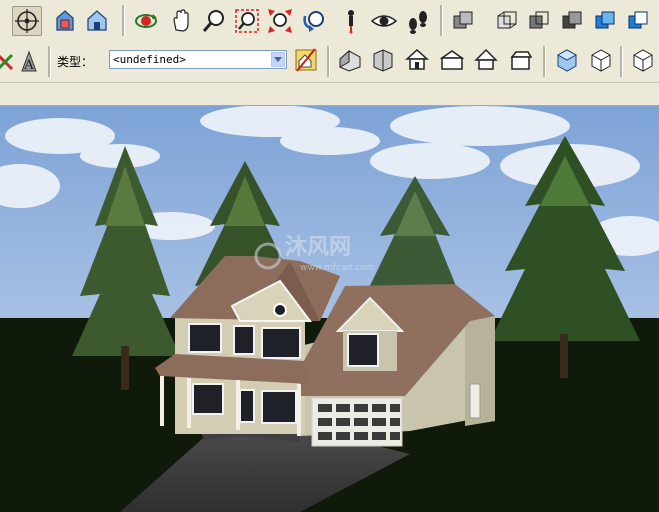 This screenshot has height=512, width=659. Describe the element at coordinates (572, 21) in the screenshot. I see `right-view-icon` at that location.